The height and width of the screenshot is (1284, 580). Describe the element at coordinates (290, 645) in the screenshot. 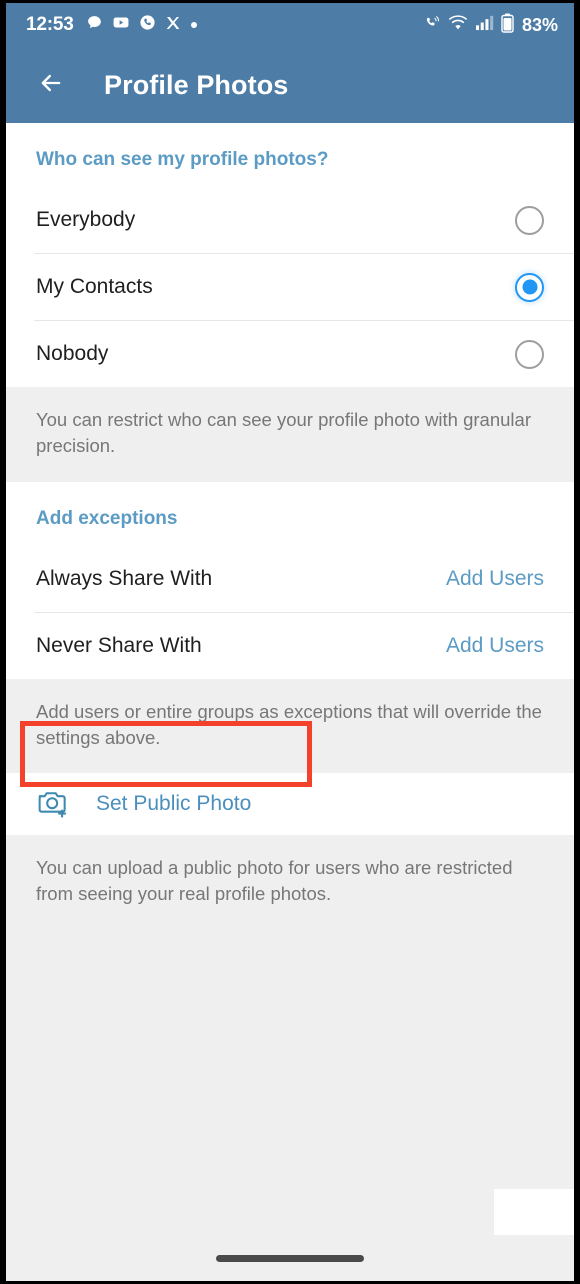

I see `row-never-share-with: Never Share With Add Users` at that location.